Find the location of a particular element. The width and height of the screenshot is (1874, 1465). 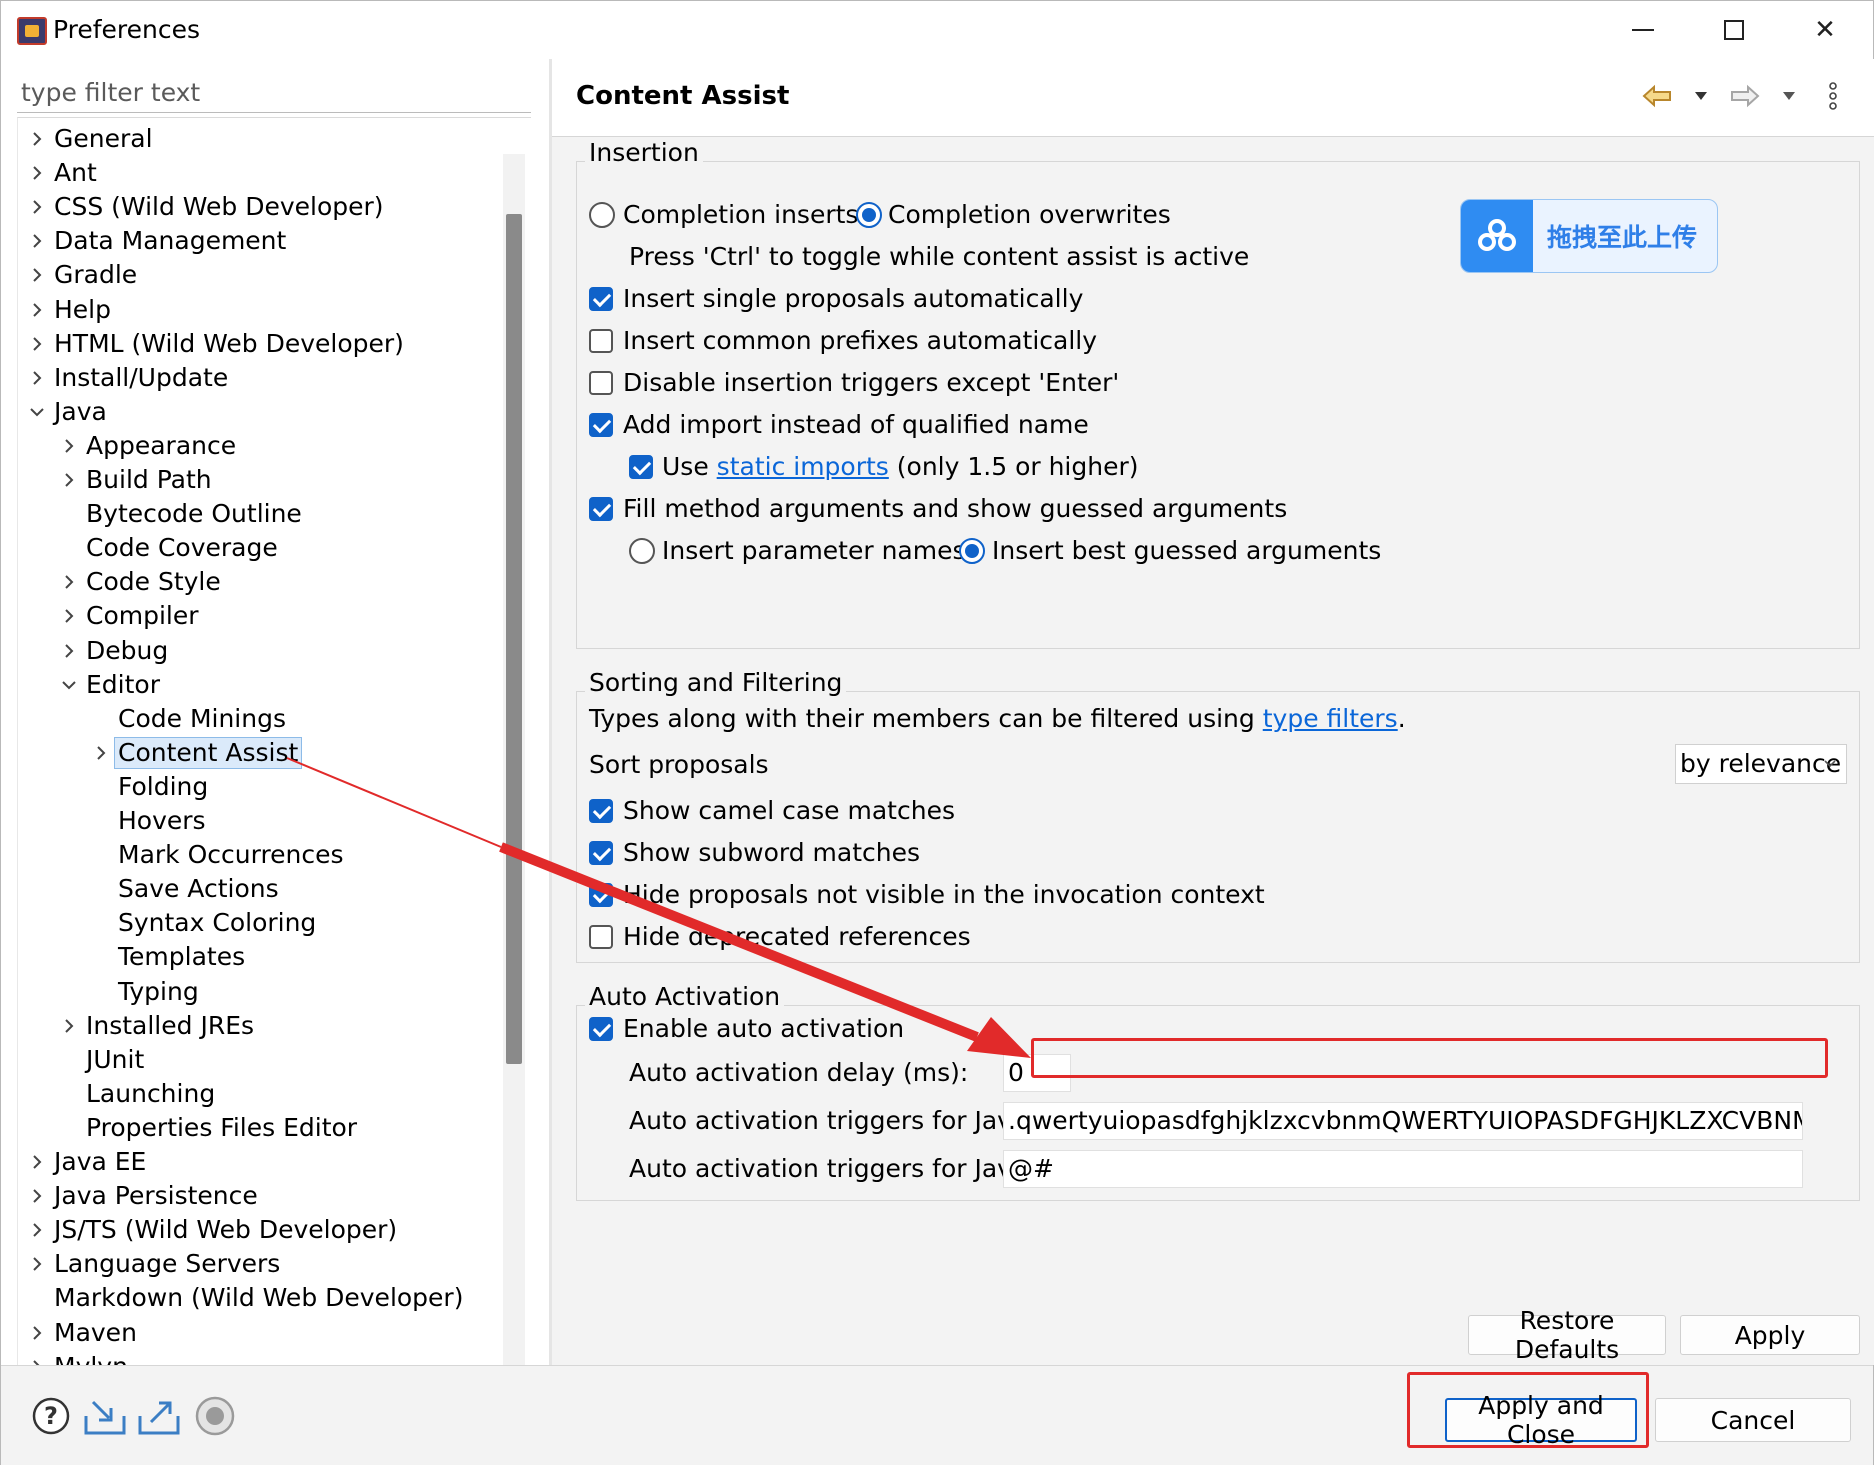

tree-scrollbar is located at coordinates (514, 778).